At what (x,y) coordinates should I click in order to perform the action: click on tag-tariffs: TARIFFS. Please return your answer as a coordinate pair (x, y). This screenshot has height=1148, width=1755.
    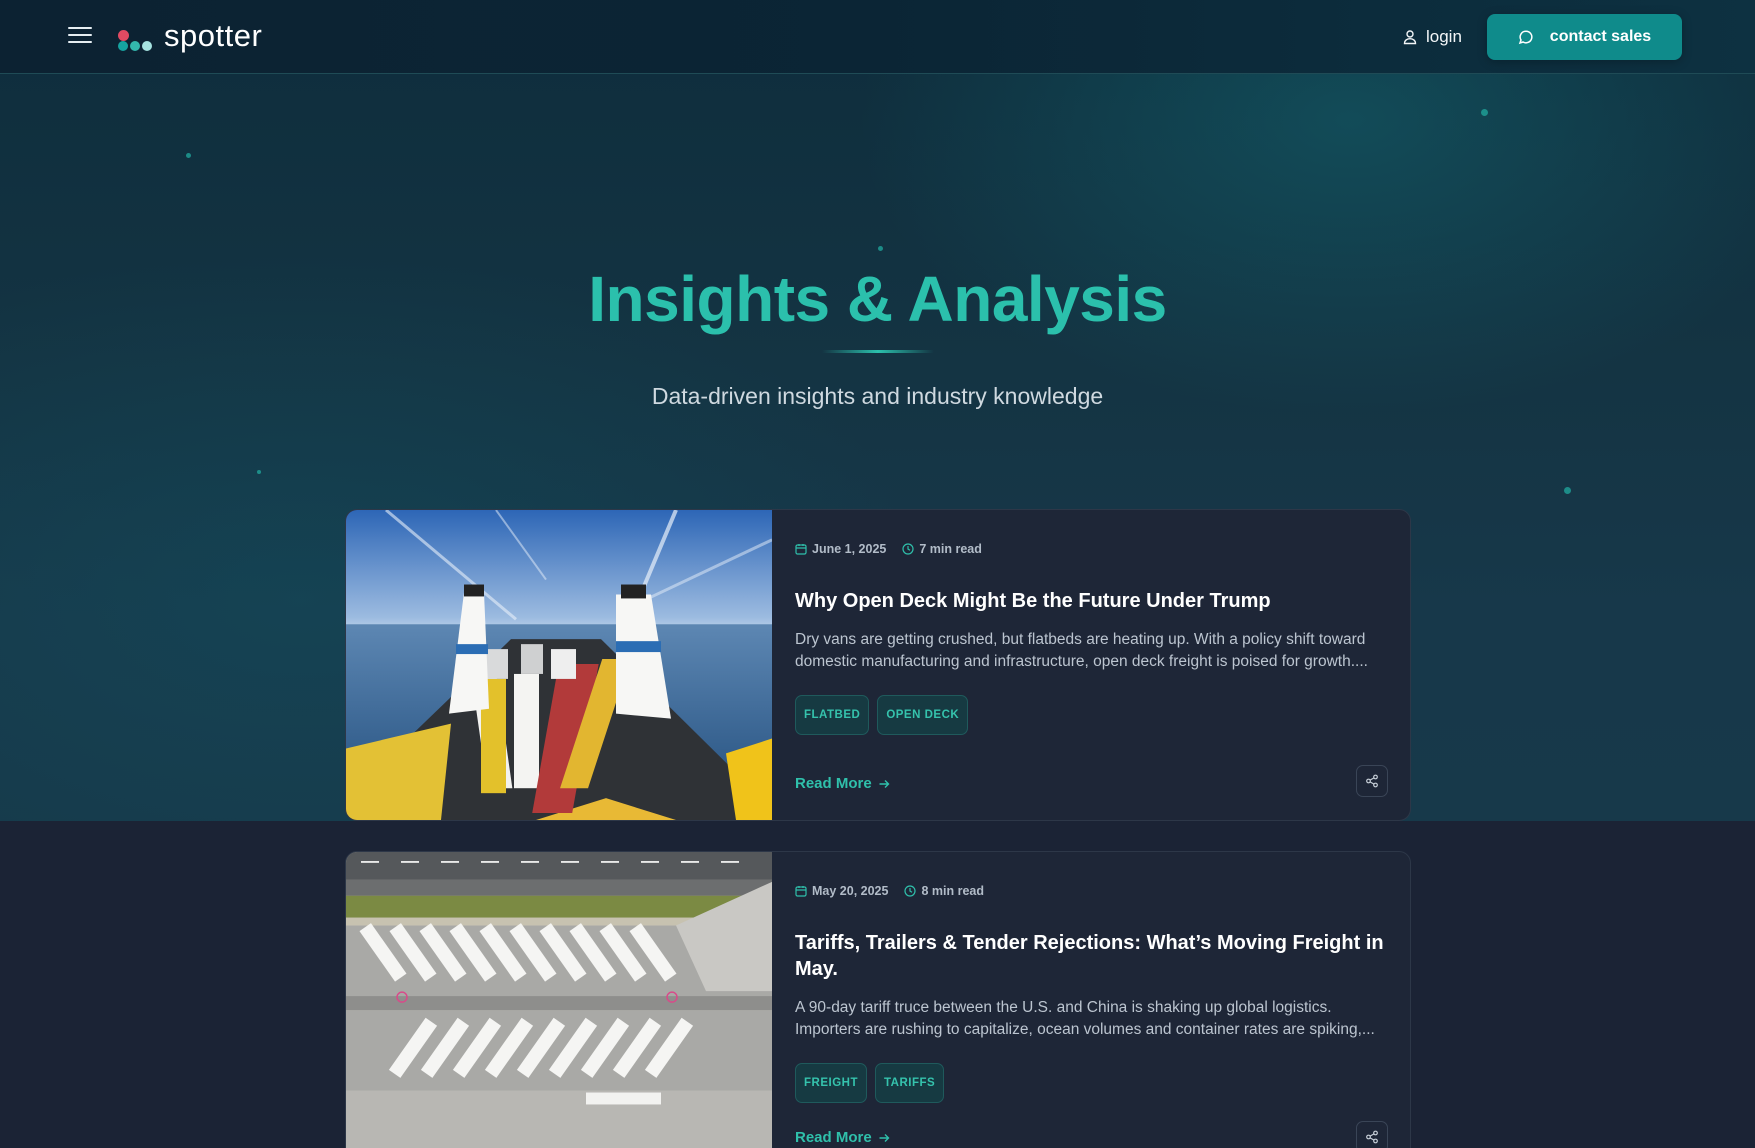
    Looking at the image, I should click on (909, 1083).